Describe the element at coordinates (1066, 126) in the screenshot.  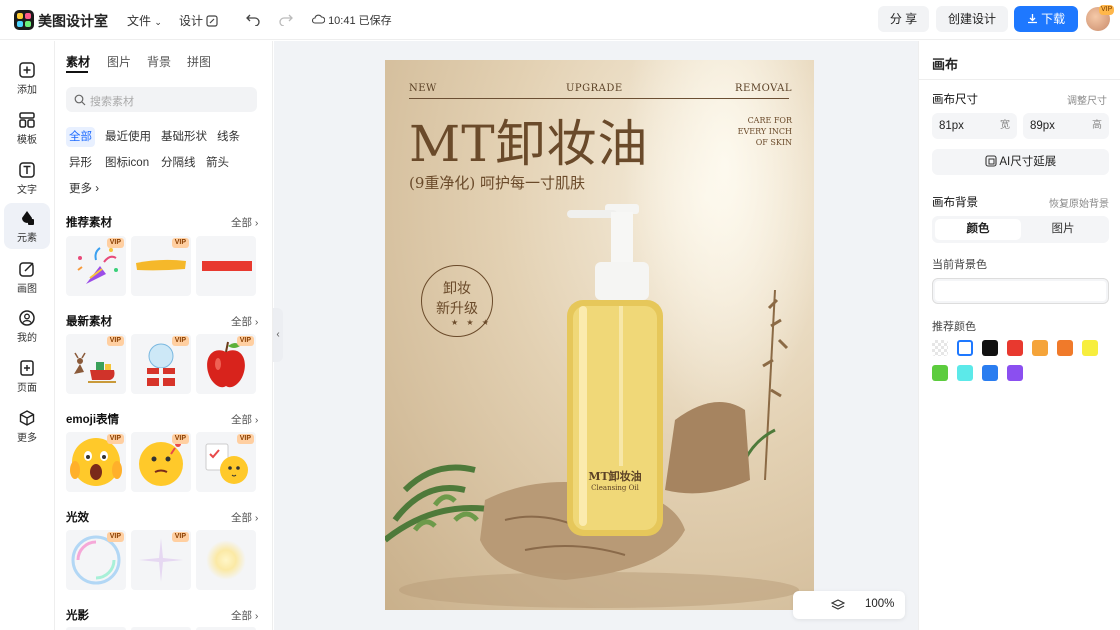
I see `canvas-height-input: 89px 高` at that location.